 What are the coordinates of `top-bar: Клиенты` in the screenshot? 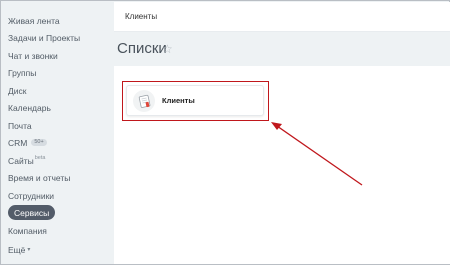 It's located at (282, 17).